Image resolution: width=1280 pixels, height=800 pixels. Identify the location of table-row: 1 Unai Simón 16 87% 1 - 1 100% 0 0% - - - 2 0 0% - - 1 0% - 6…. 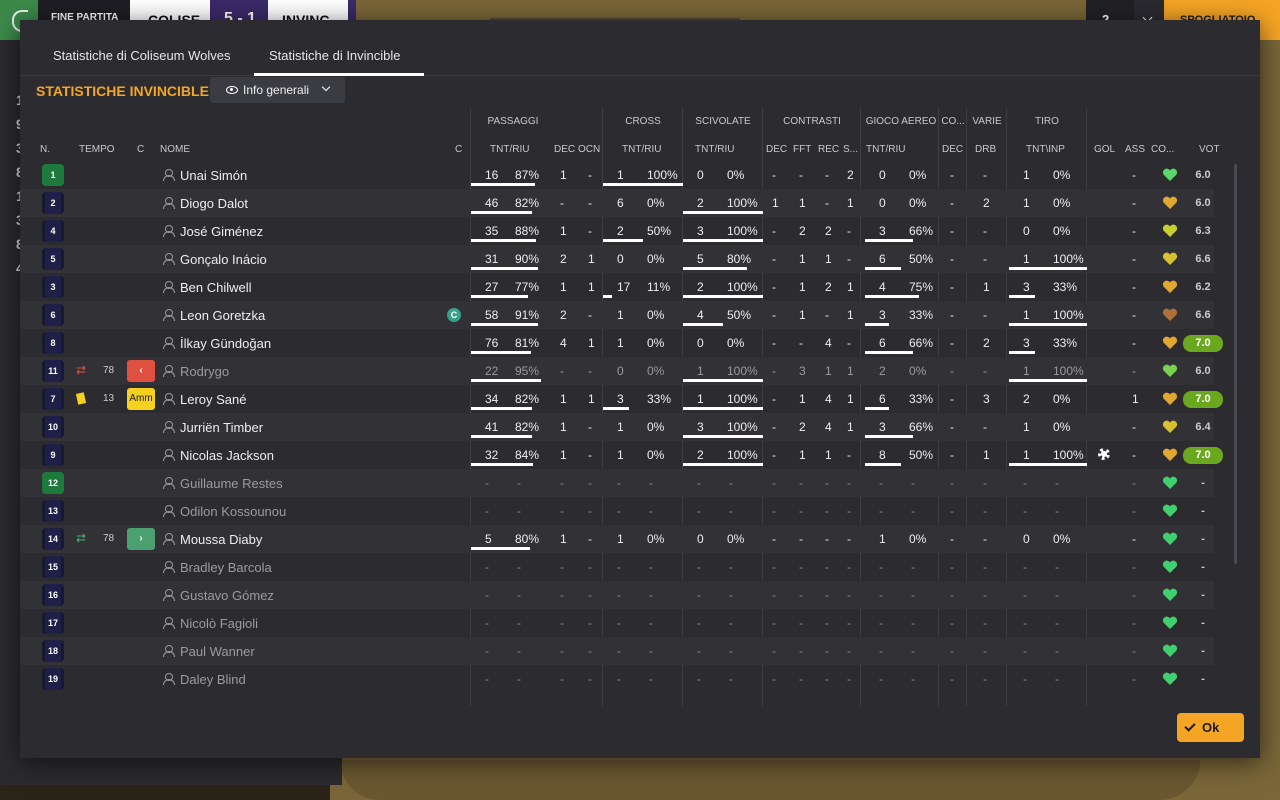
(617, 175).